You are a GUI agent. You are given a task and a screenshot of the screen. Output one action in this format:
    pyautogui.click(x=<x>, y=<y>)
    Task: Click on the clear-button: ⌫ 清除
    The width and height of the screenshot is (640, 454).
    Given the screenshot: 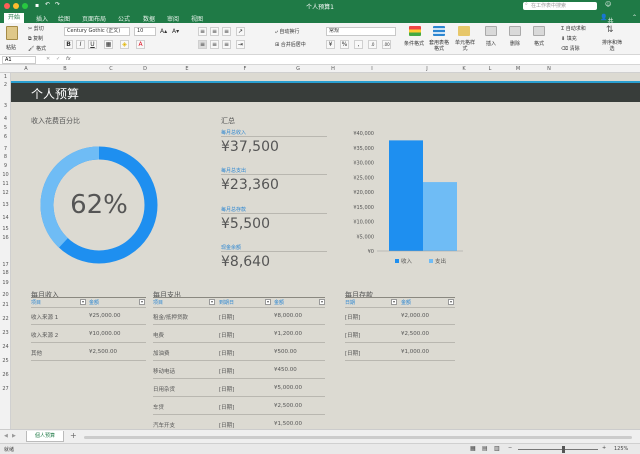 What is the action you would take?
    pyautogui.click(x=570, y=48)
    